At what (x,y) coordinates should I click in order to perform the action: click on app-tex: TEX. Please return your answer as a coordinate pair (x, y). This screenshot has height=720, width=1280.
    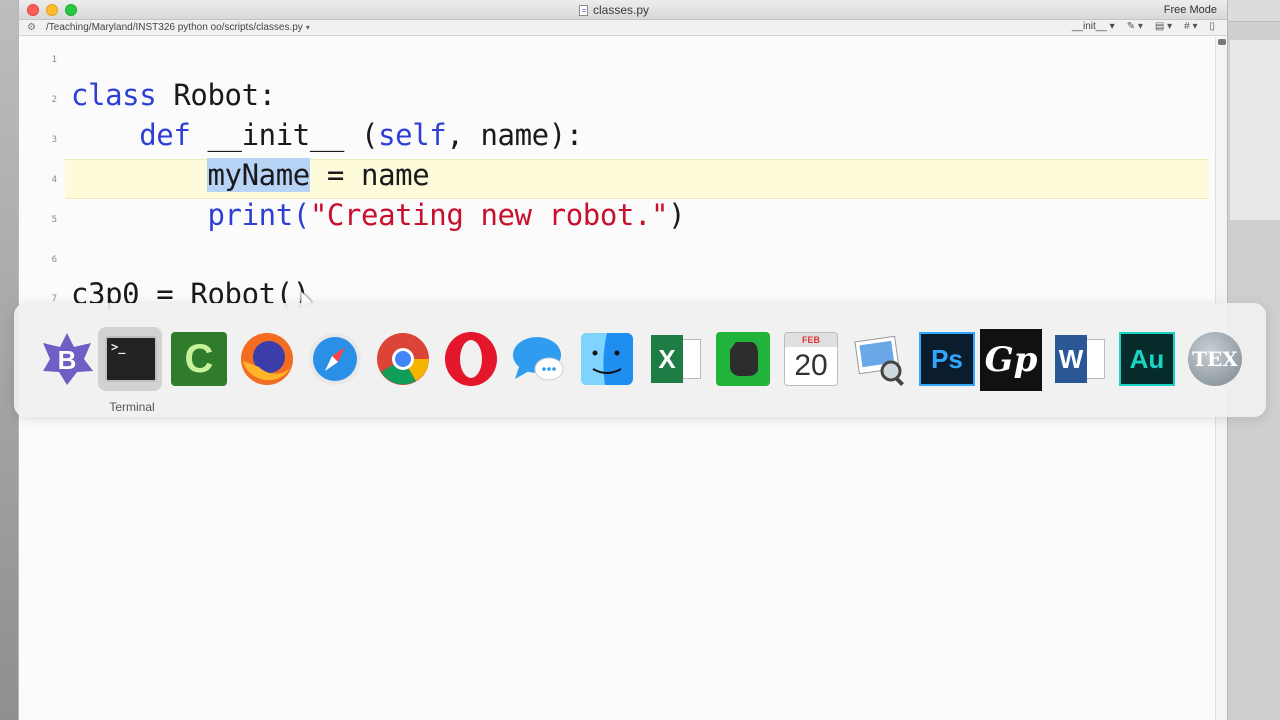
    Looking at the image, I should click on (1214, 359).